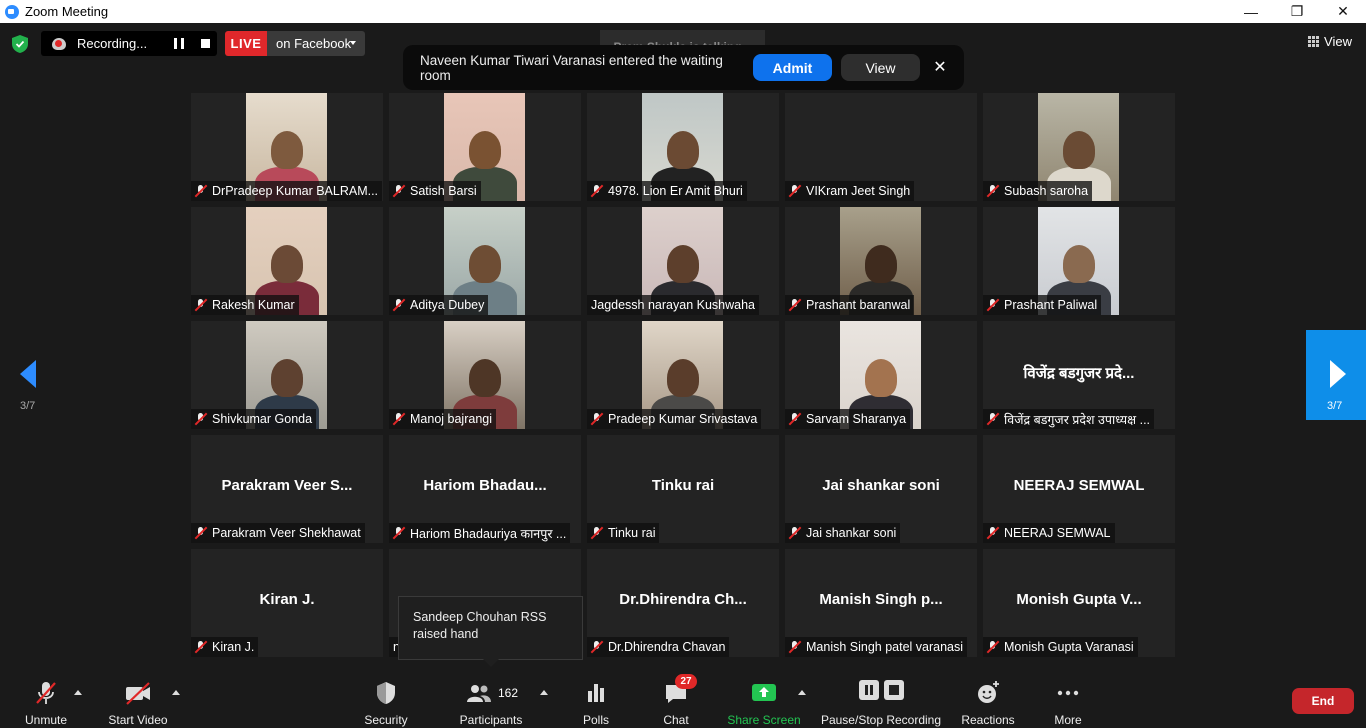 The height and width of the screenshot is (728, 1366). Describe the element at coordinates (792, 67) in the screenshot. I see `admit-button: Admit` at that location.